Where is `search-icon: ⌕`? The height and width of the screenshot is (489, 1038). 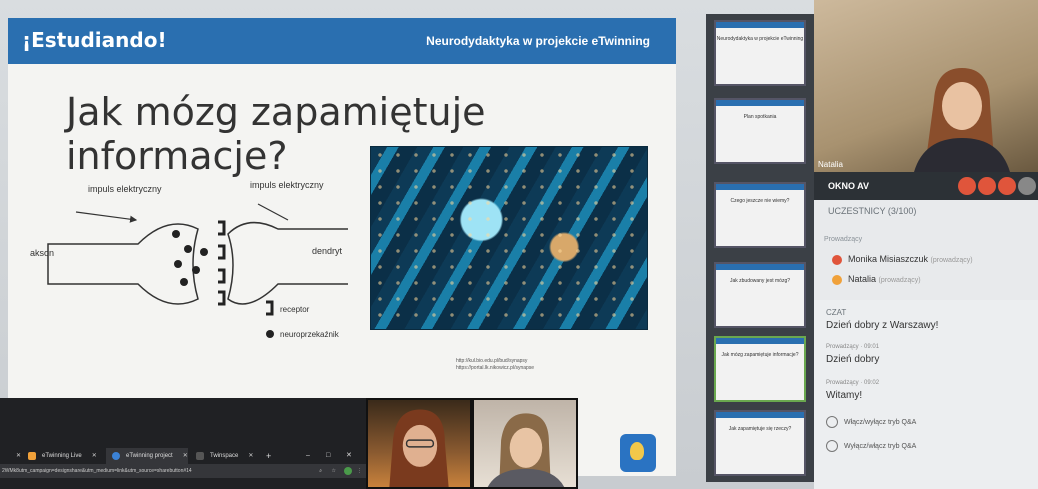
search-icon: ⌕ is located at coordinates (320, 471).